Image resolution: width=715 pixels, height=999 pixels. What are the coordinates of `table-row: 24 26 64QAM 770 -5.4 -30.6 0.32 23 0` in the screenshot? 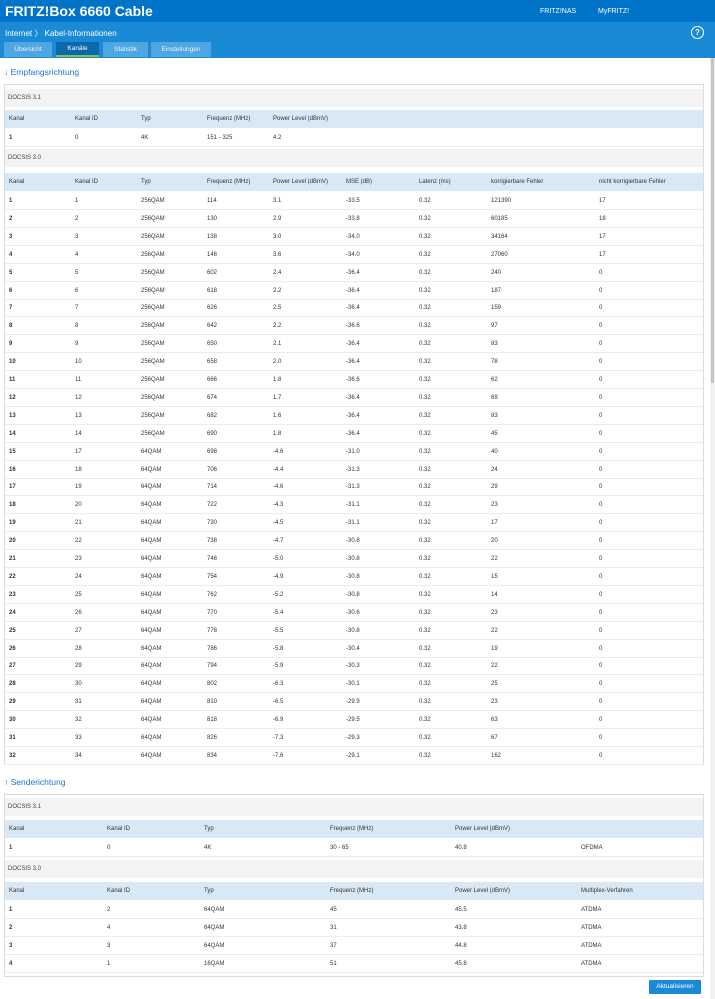 It's located at (354, 613).